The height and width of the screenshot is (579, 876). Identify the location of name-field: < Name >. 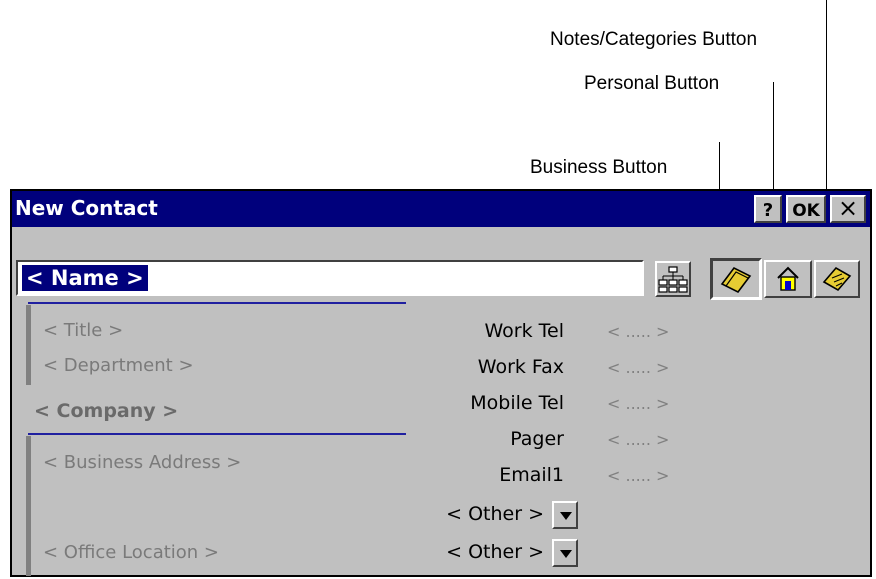
(330, 278).